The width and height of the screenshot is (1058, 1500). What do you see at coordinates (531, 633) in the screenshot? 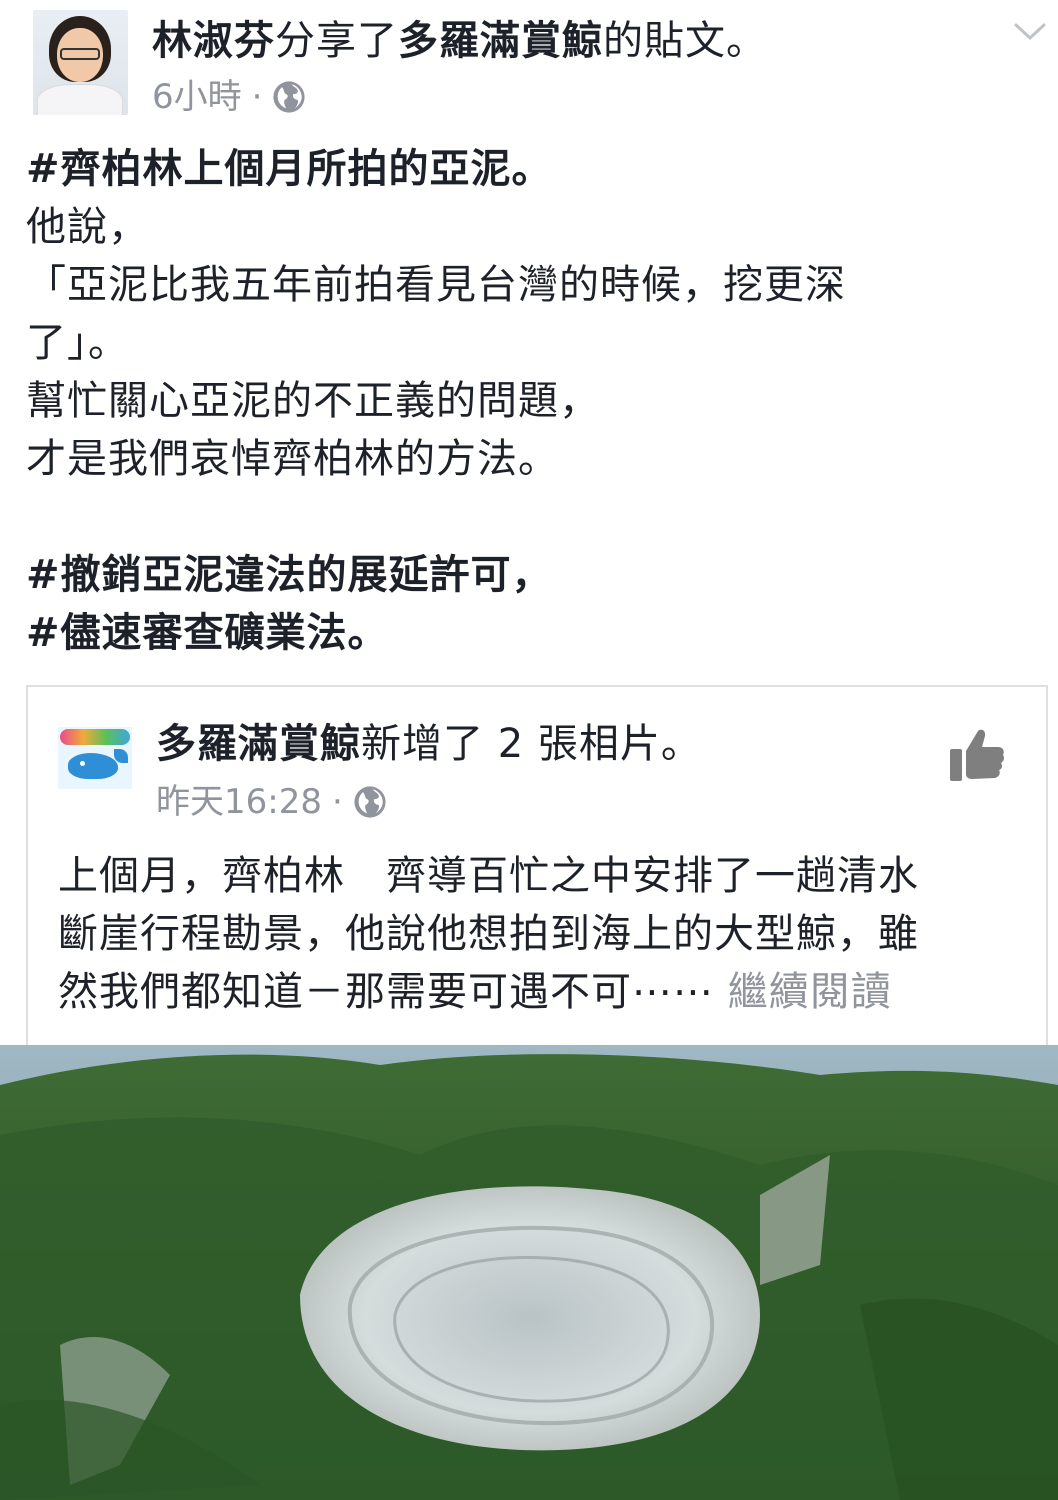
I see `hashtag-line: #儘速審查礦業法。` at bounding box center [531, 633].